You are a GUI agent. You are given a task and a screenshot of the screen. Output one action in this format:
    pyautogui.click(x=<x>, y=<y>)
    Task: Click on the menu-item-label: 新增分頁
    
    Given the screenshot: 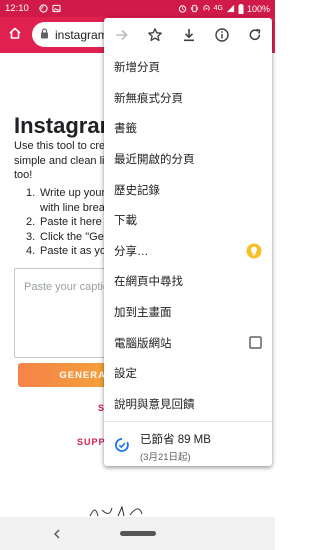 What is the action you would take?
    pyautogui.click(x=137, y=68)
    